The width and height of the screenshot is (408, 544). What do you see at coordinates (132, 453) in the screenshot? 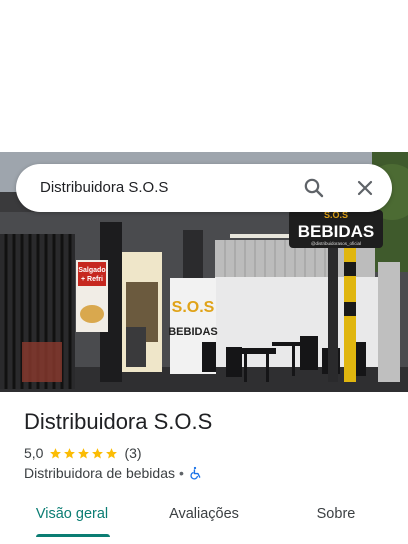
I see `review-count: (3)` at bounding box center [132, 453].